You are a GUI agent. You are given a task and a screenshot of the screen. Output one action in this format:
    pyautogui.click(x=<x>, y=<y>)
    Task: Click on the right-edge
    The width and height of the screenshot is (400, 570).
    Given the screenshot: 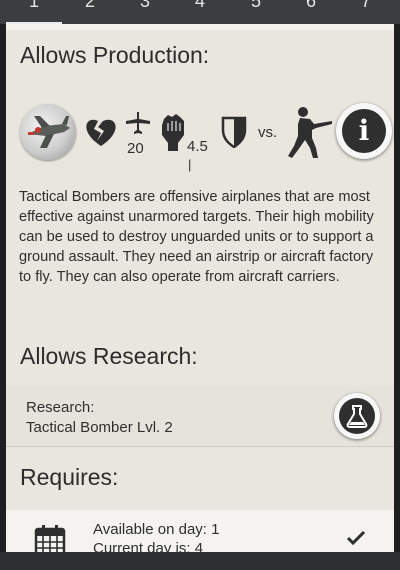 What is the action you would take?
    pyautogui.click(x=397, y=297)
    